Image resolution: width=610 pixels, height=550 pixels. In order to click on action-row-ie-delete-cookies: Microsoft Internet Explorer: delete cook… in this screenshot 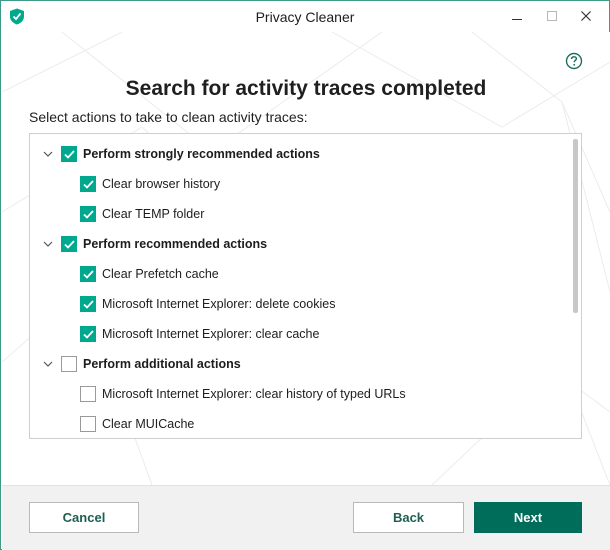, I will do `click(207, 304)`.